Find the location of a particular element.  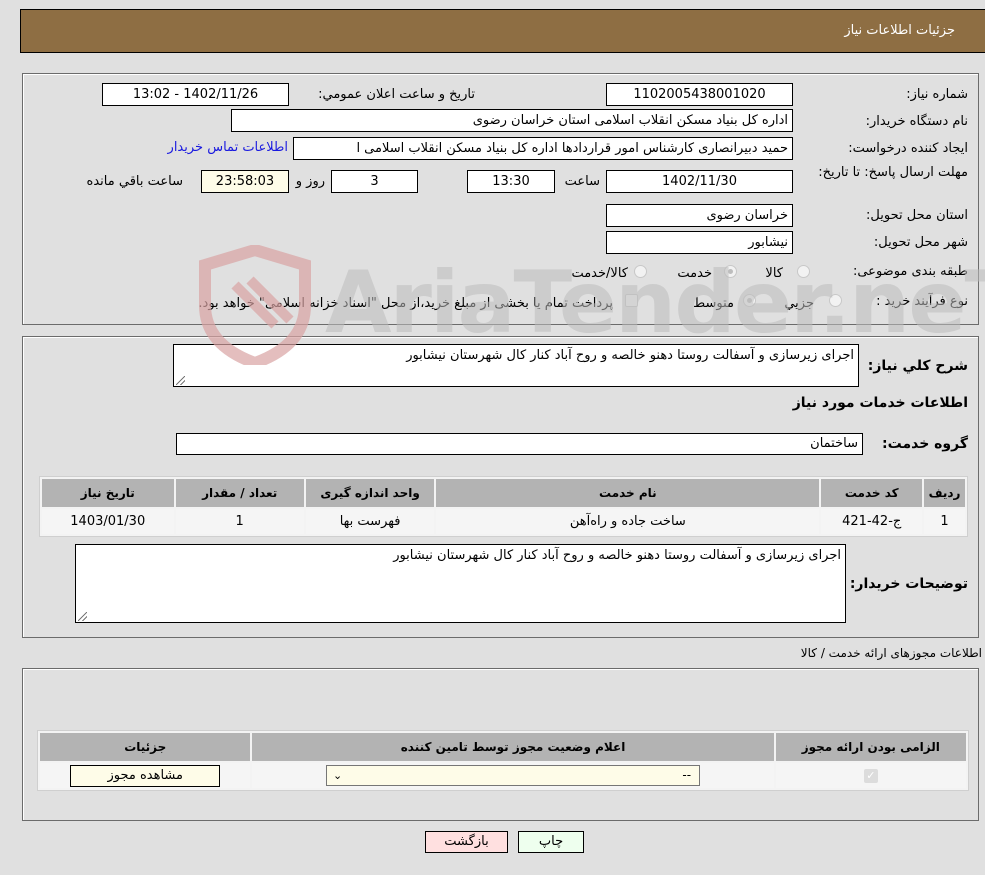

buyer-org-label: نام دستگاه خریدار: is located at coordinates (916, 121).